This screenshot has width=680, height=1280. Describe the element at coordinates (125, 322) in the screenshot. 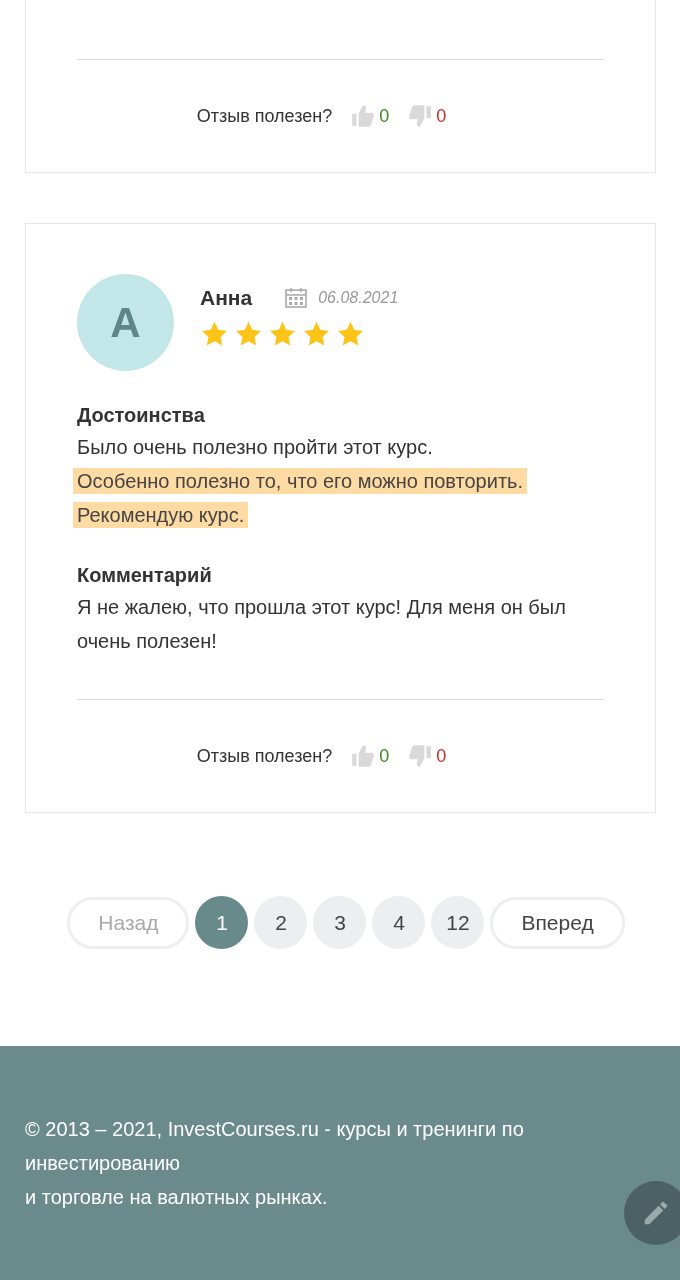

I see `avatar: А` at that location.